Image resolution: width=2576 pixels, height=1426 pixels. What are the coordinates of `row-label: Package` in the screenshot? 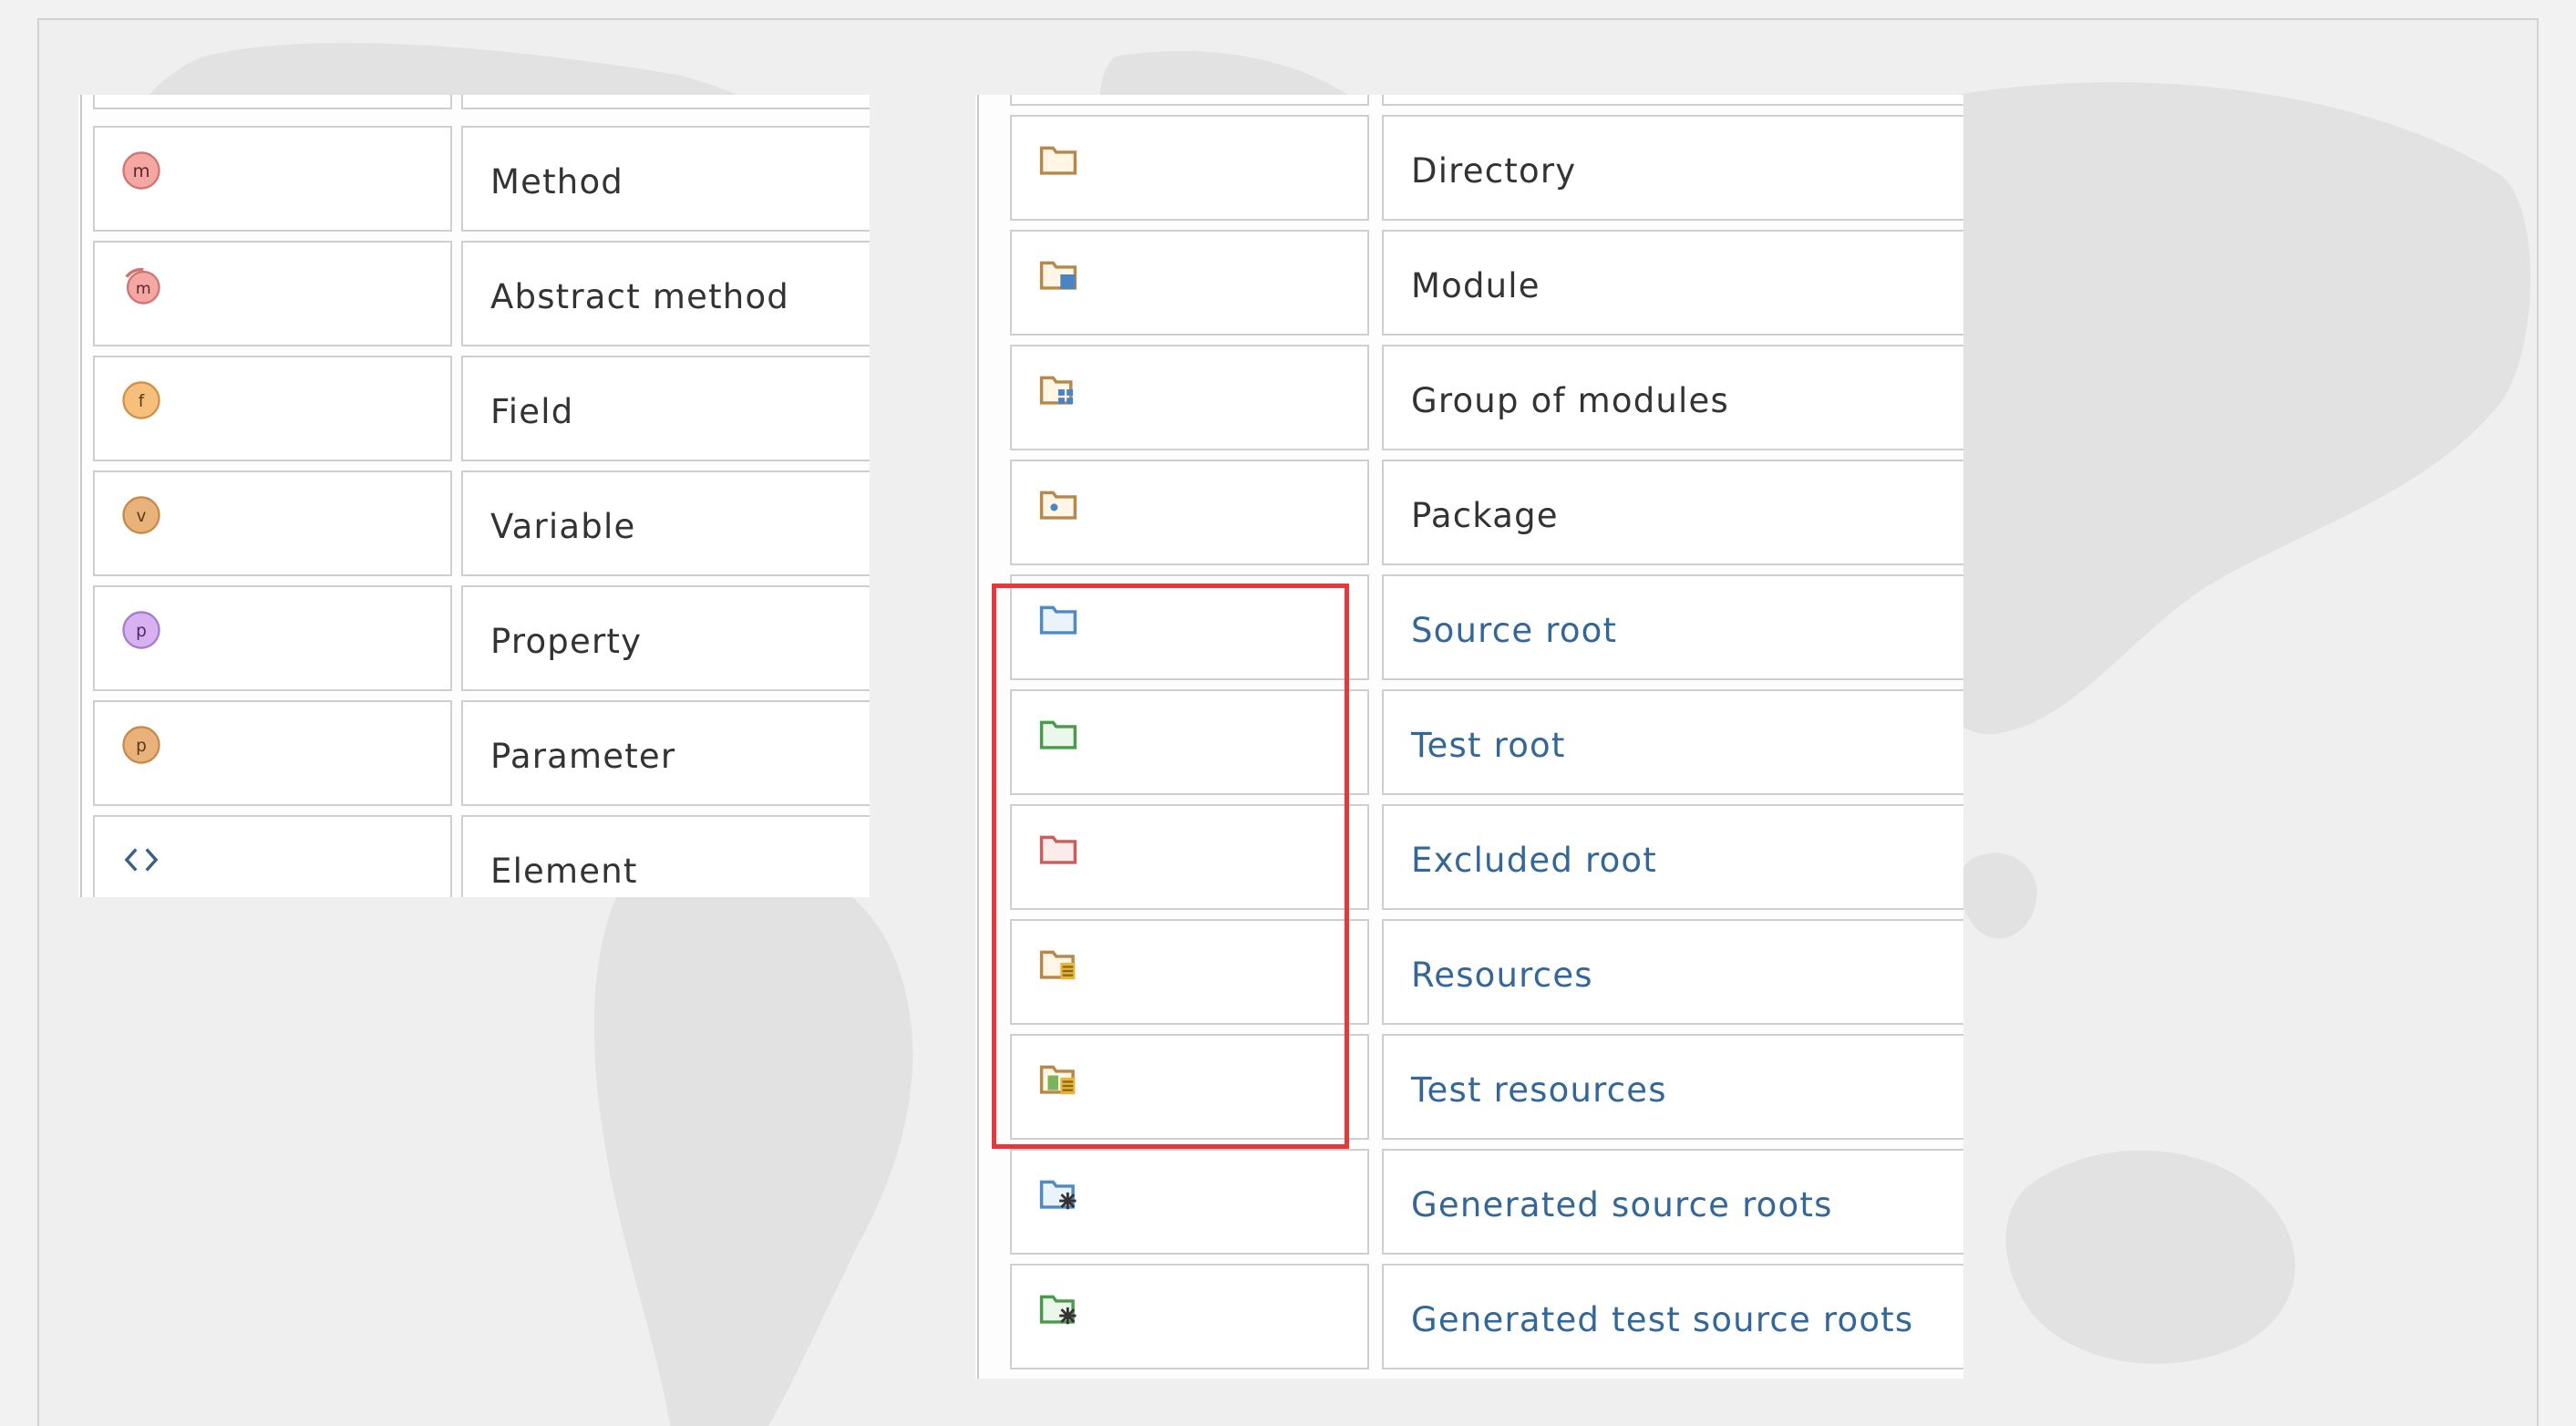 It's located at (1485, 515).